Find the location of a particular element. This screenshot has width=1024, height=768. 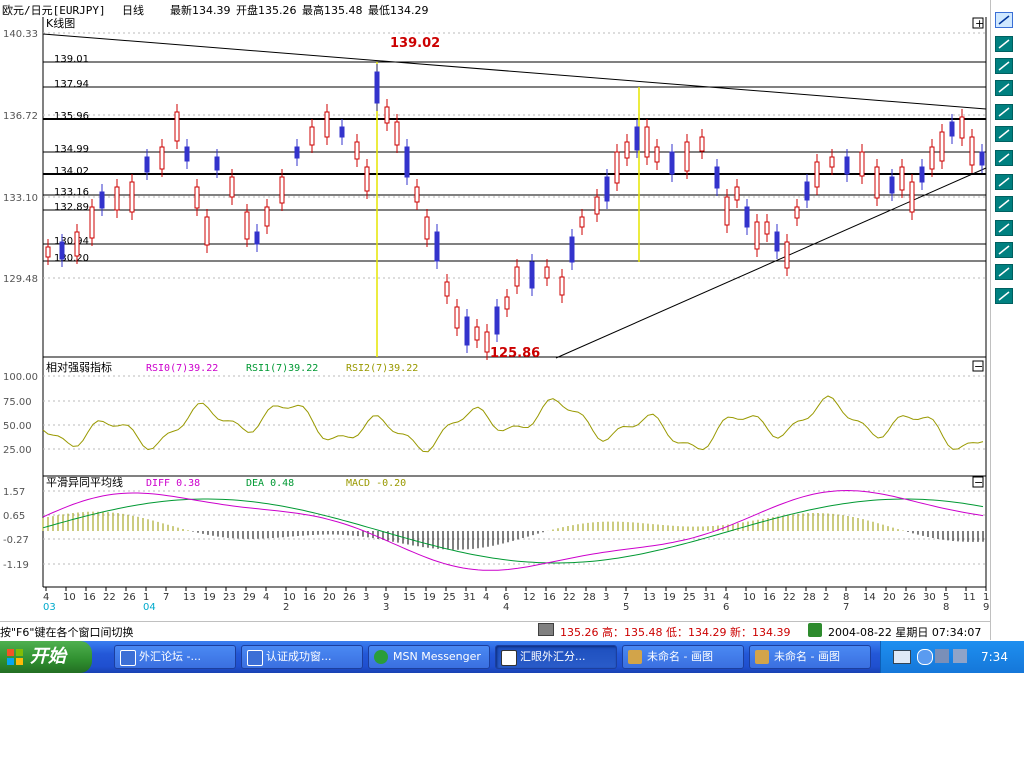

x-month-label: 04 is located at coordinates (149, 607).